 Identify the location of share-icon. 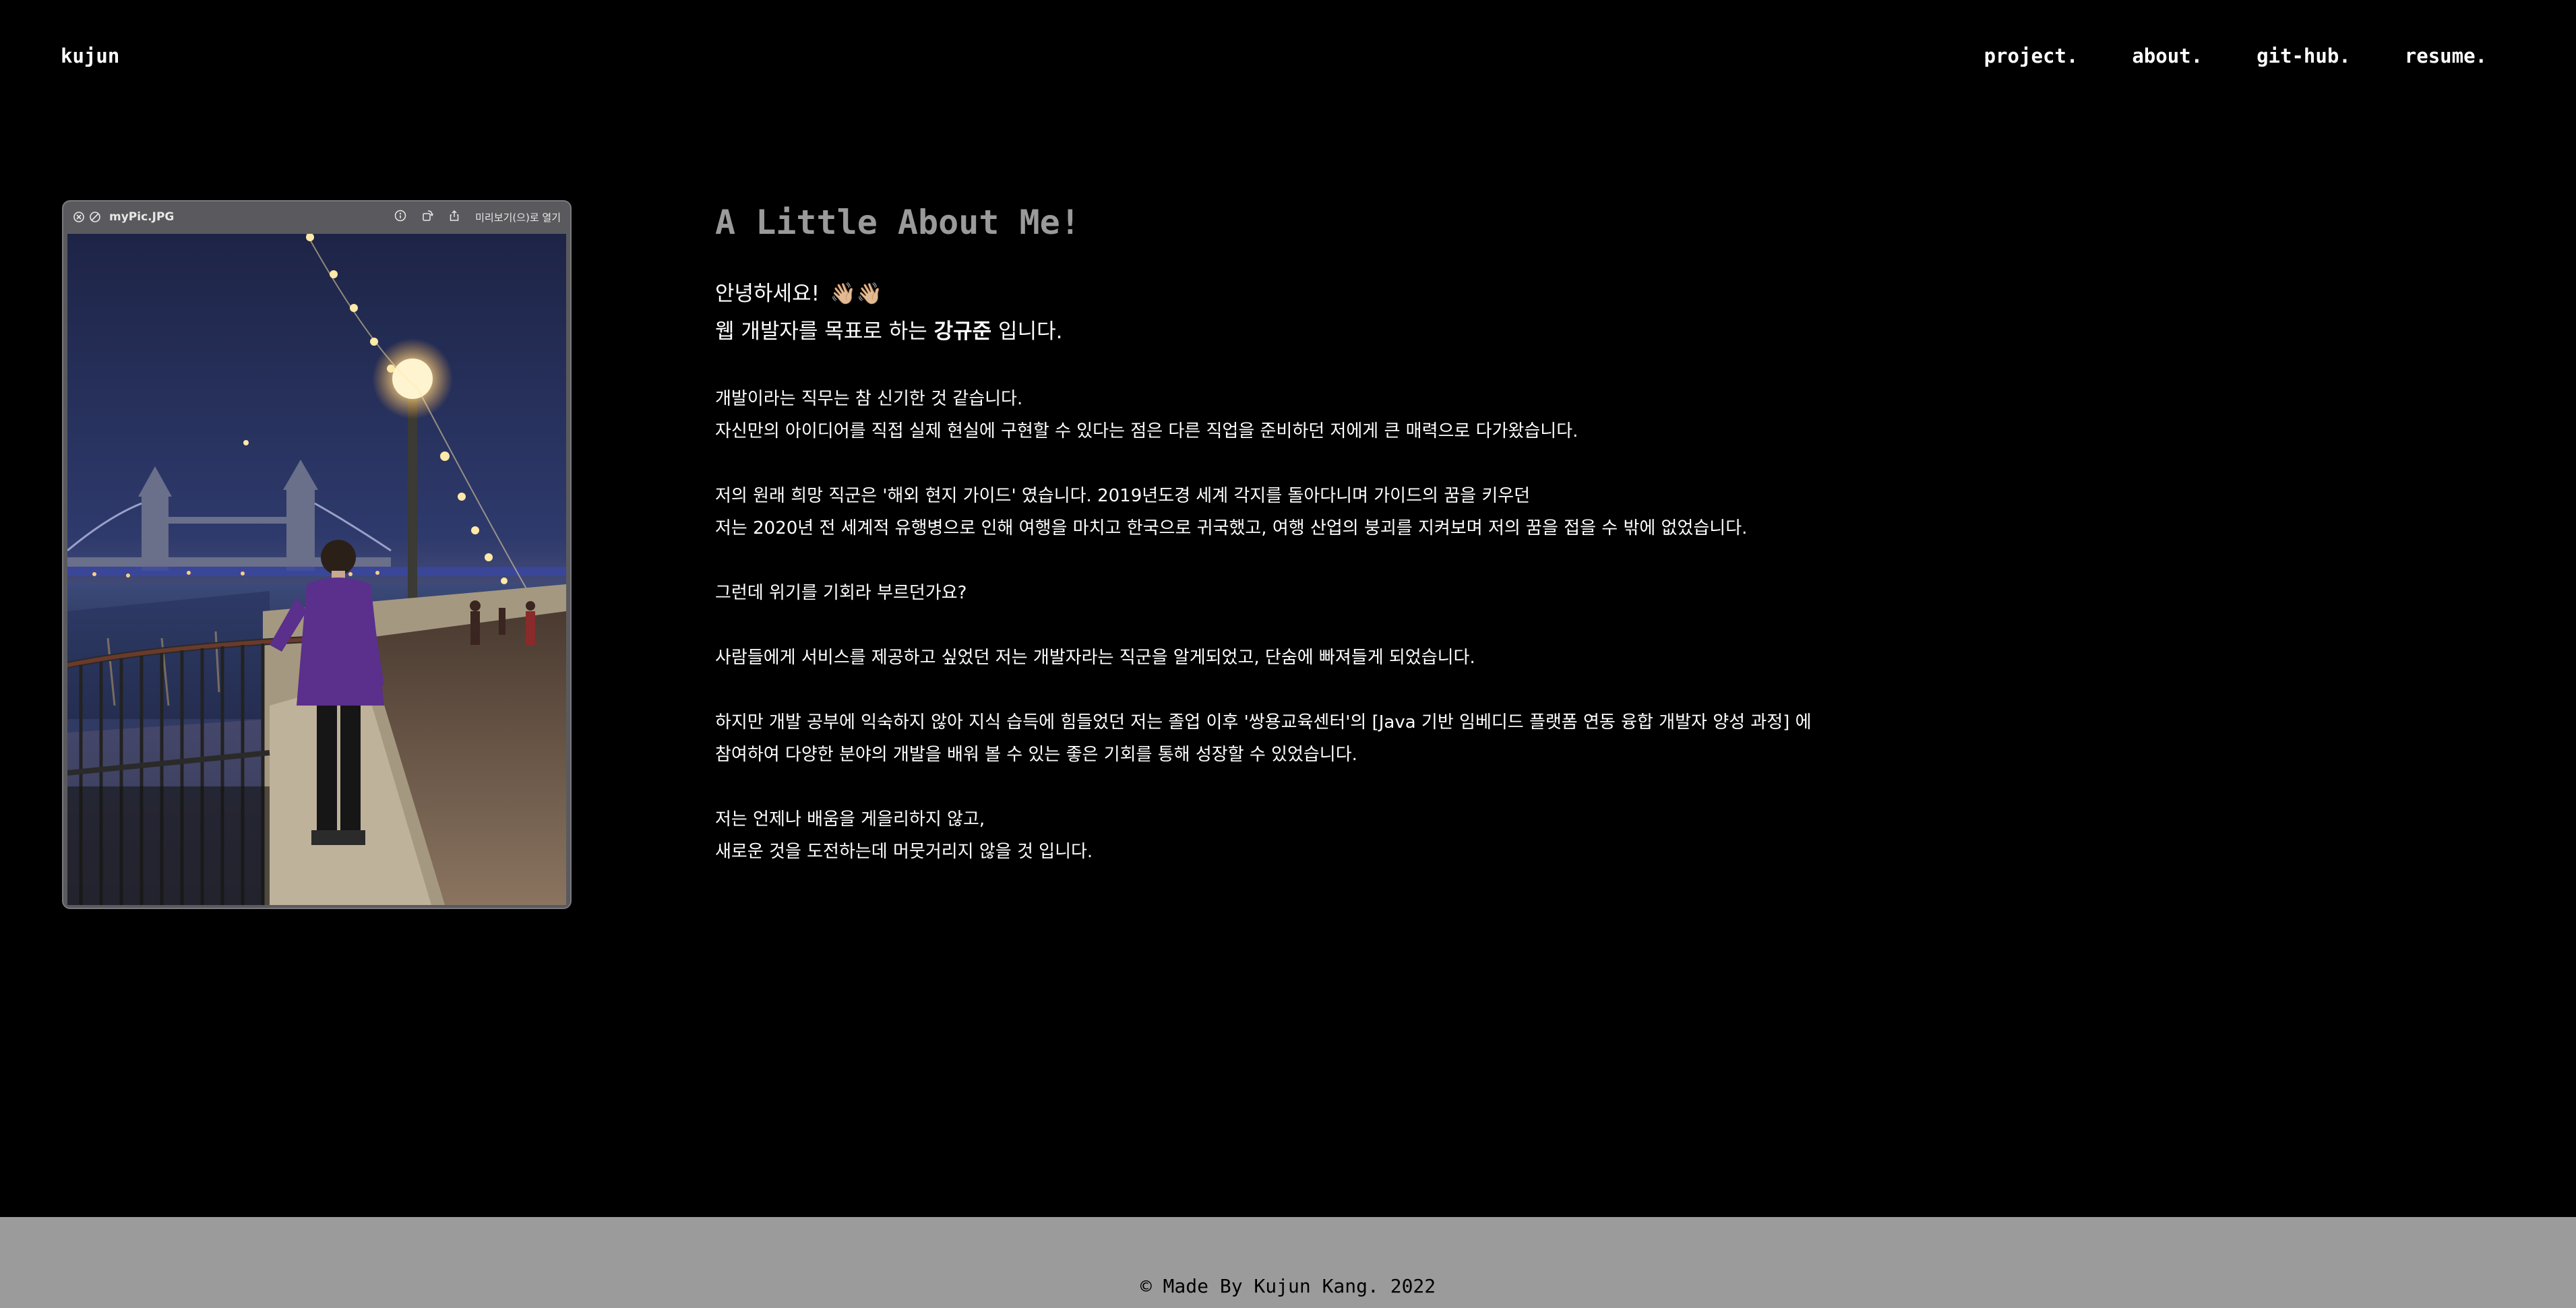
(454, 217).